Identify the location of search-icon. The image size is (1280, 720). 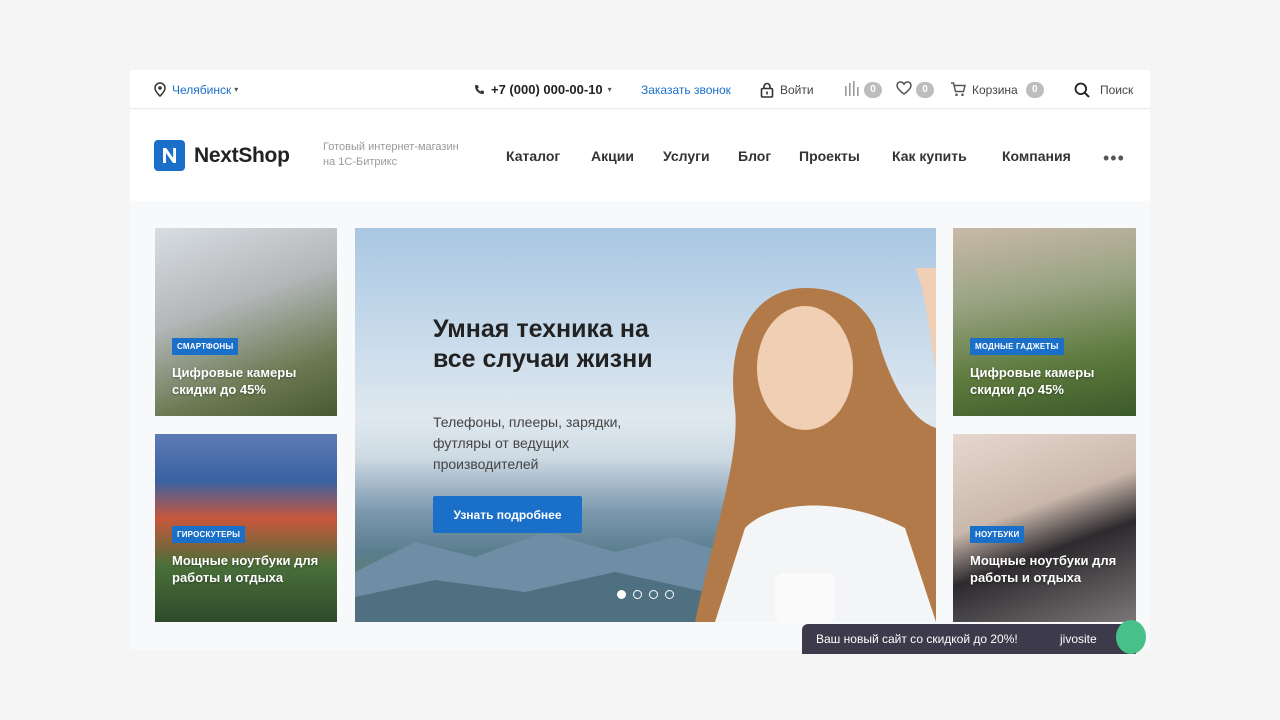
(1082, 90).